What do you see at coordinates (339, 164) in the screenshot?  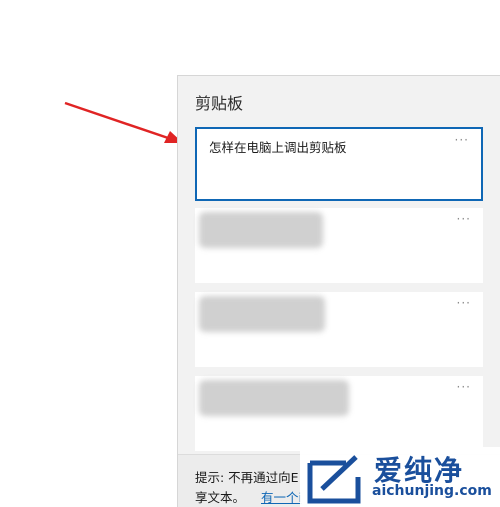 I see `clipboard-item: 怎样在电脑上调出剪贴板 ···` at bounding box center [339, 164].